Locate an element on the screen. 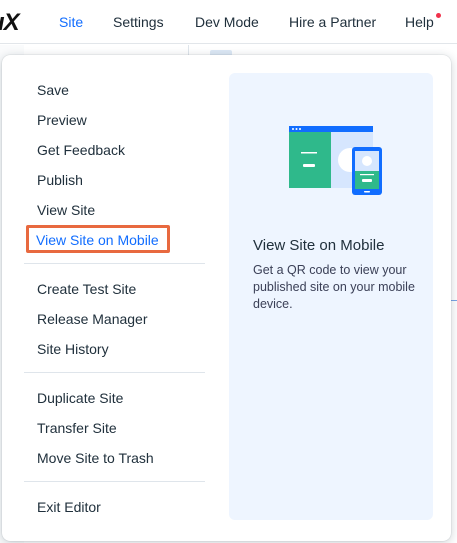 The image size is (457, 543). nav-settings: Settings is located at coordinates (138, 22).